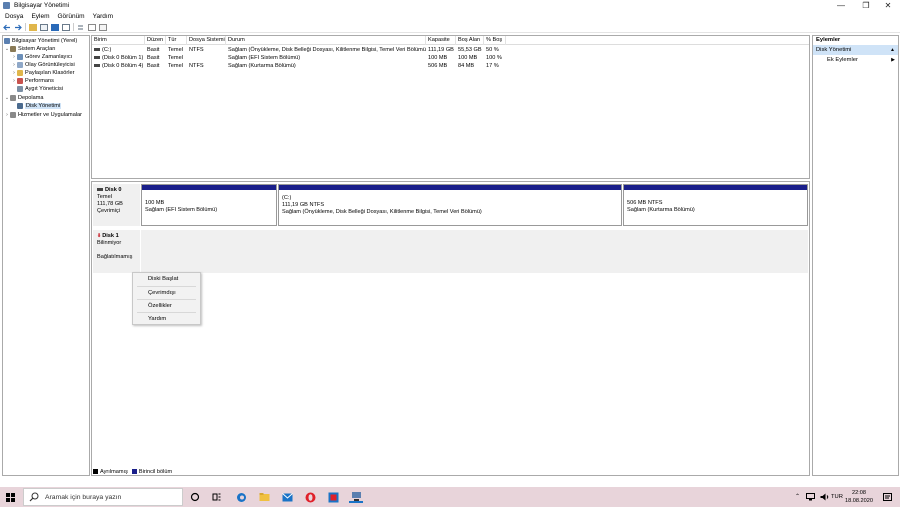  What do you see at coordinates (44, 89) in the screenshot?
I see `tree-label: Aygıt Yöneticisi` at bounding box center [44, 89].